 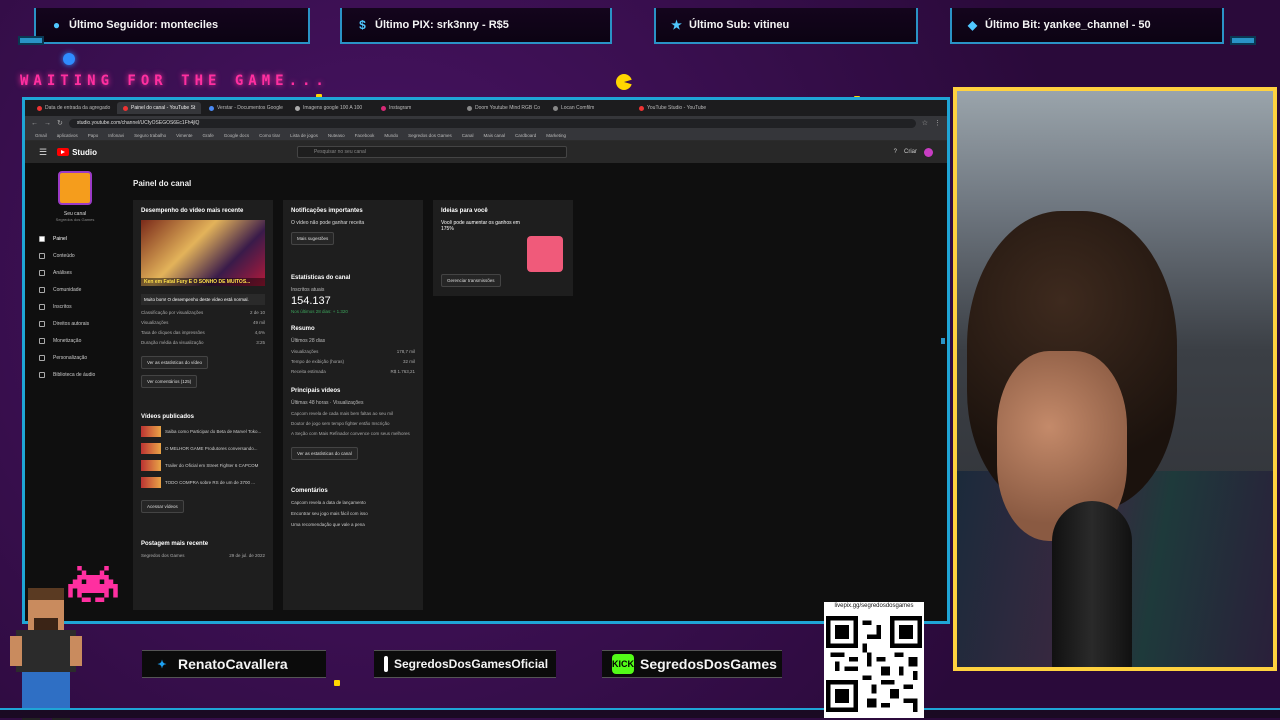 I want to click on browser-tab: Data de entrada da agregado, so click(x=73, y=108).